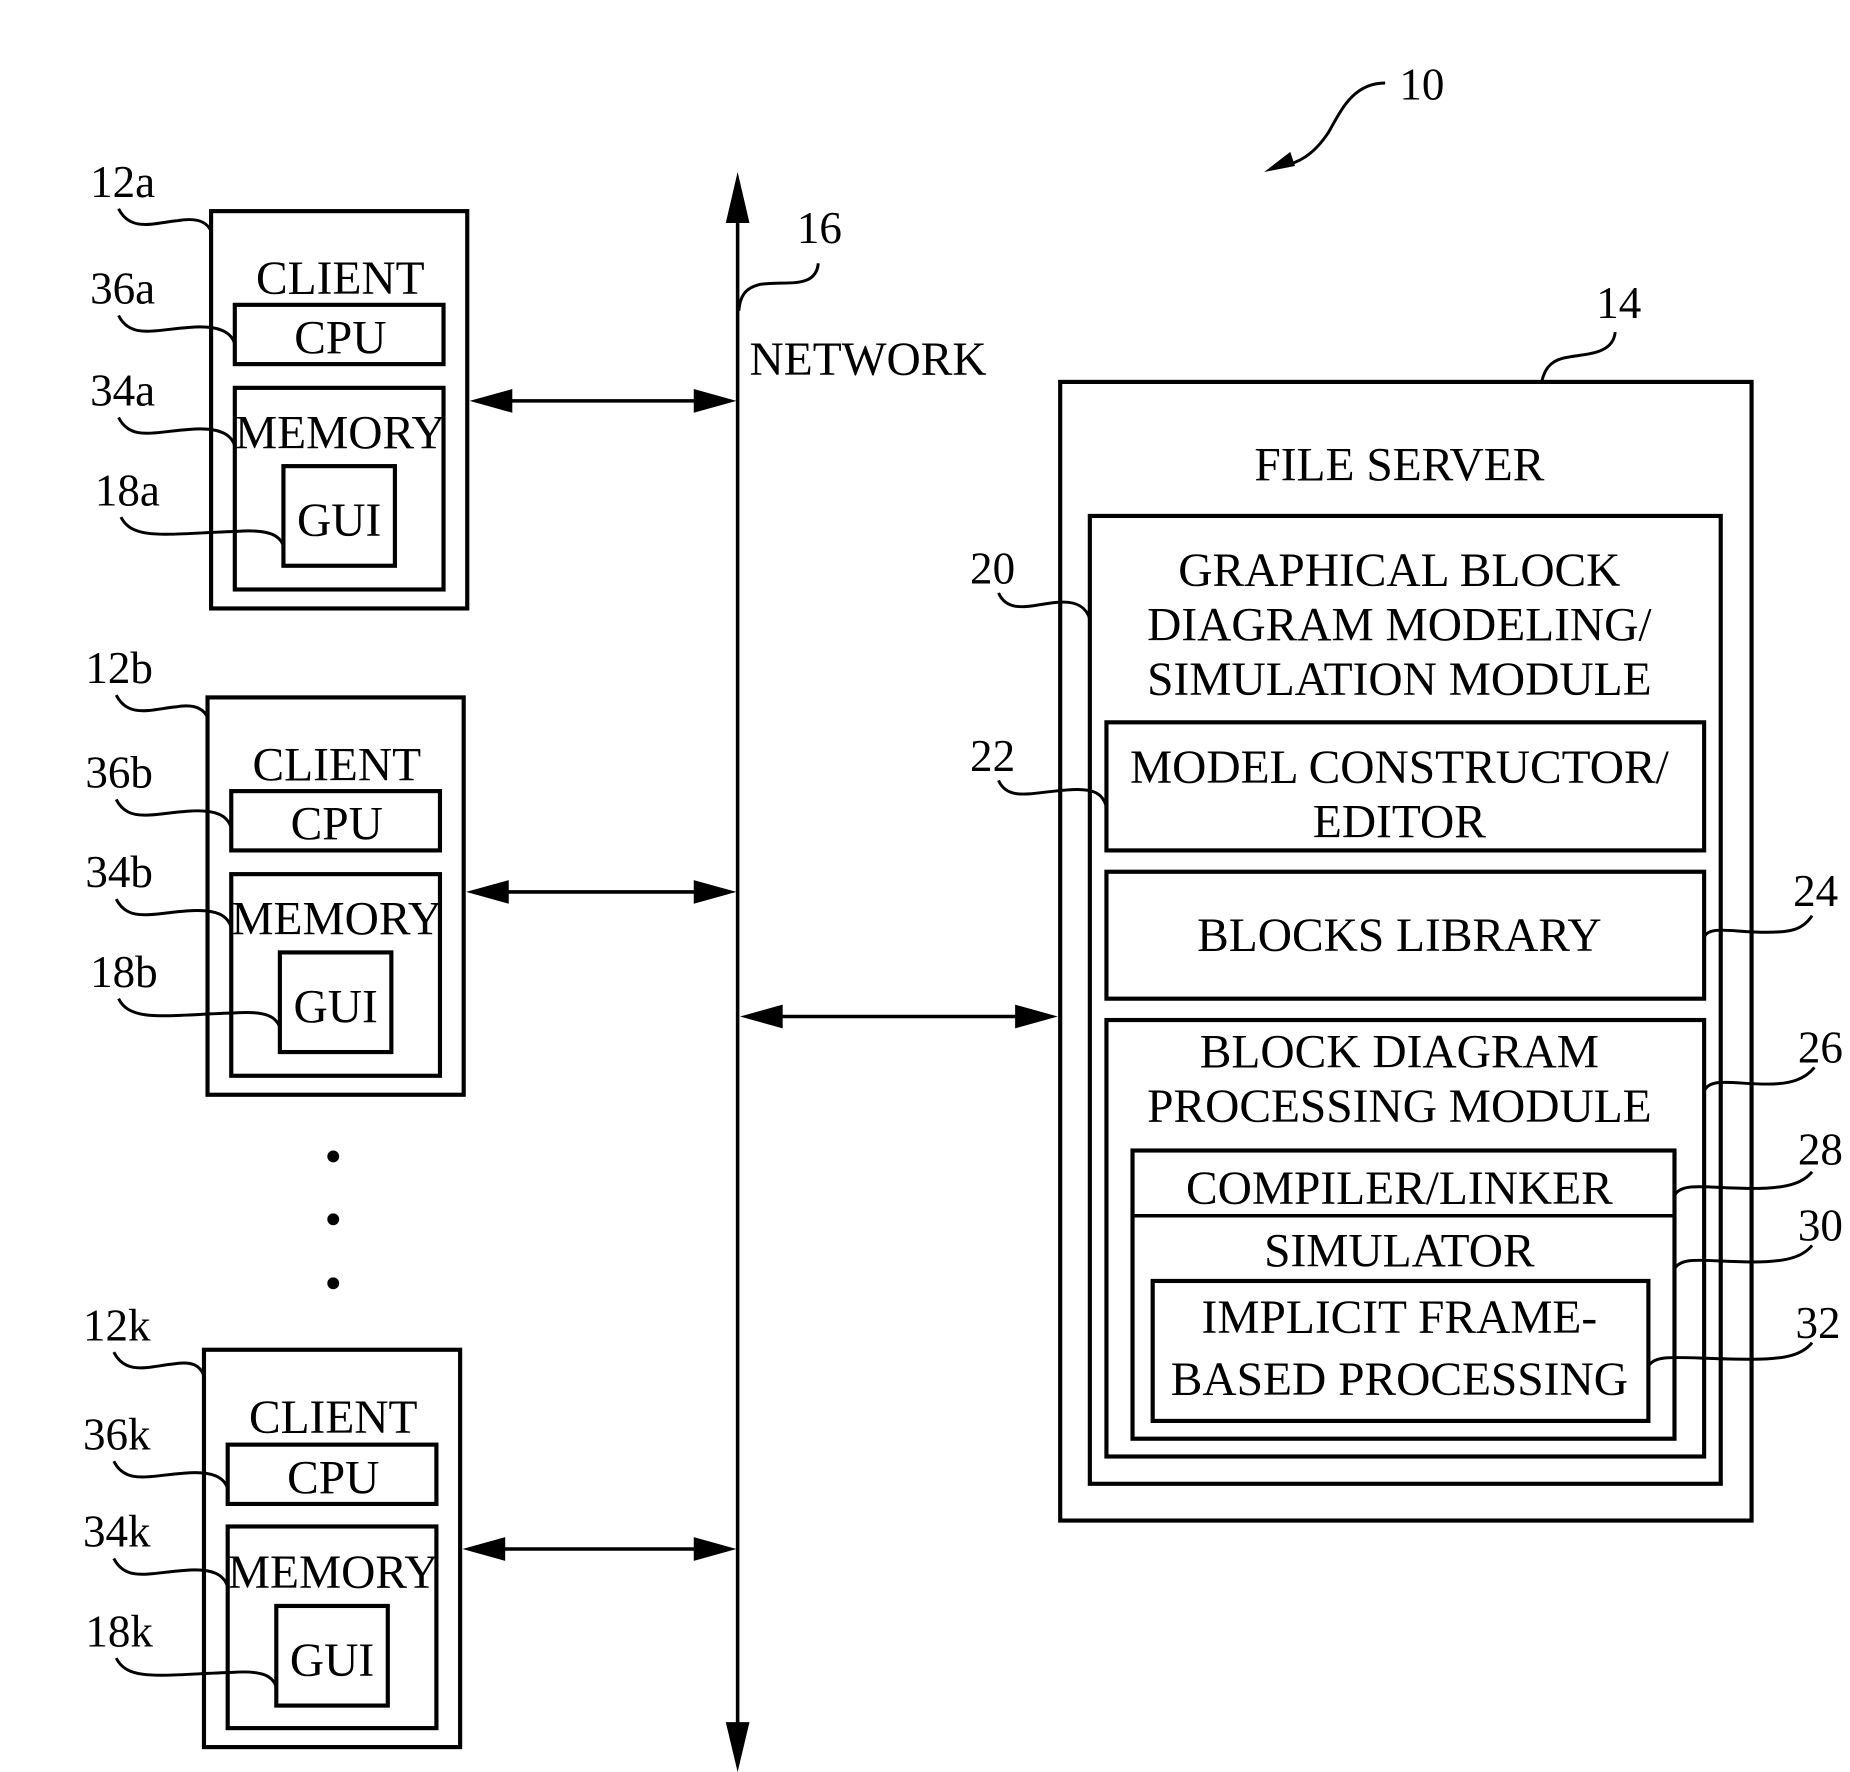  What do you see at coordinates (1399, 625) in the screenshot?
I see `modeling-module-line-2: DIAGRAM MODELING/` at bounding box center [1399, 625].